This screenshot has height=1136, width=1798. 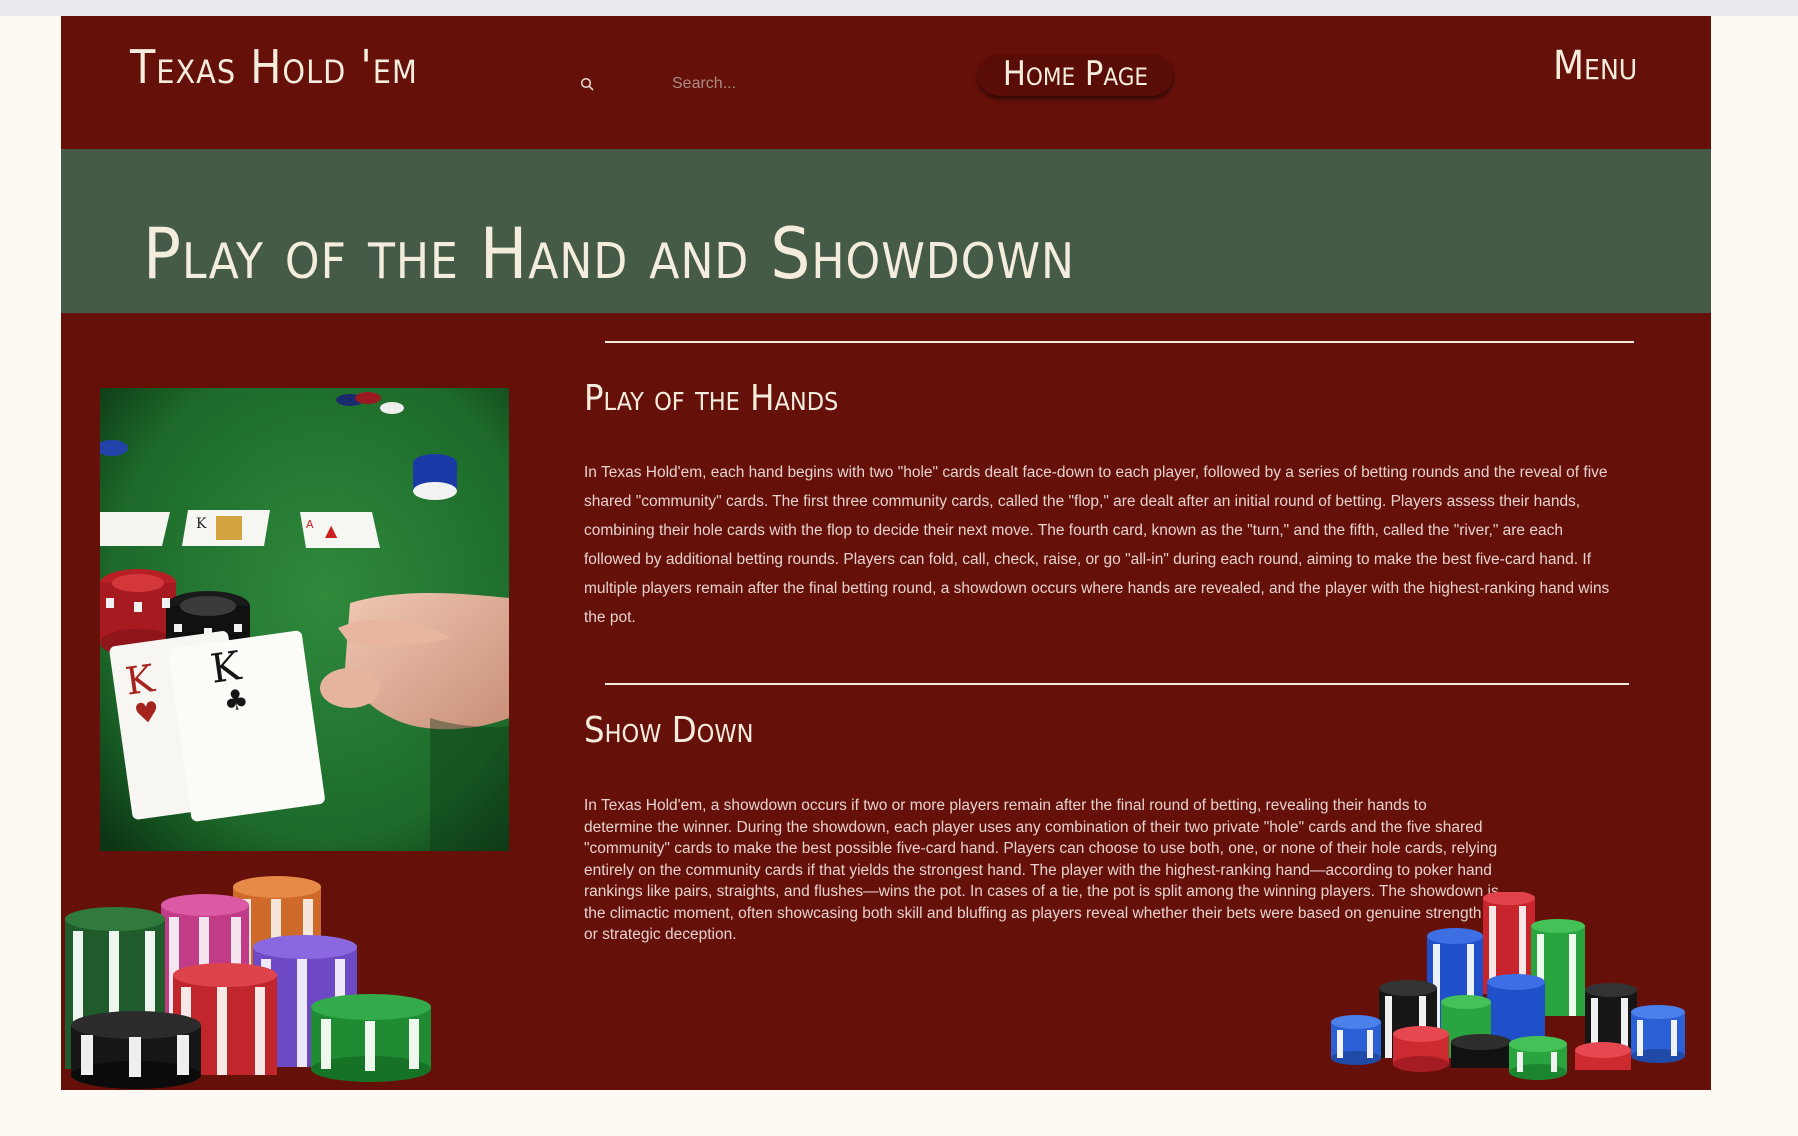 What do you see at coordinates (304, 619) in the screenshot?
I see `poker-hand-photo: K ▲ A K ♥ K ♣` at bounding box center [304, 619].